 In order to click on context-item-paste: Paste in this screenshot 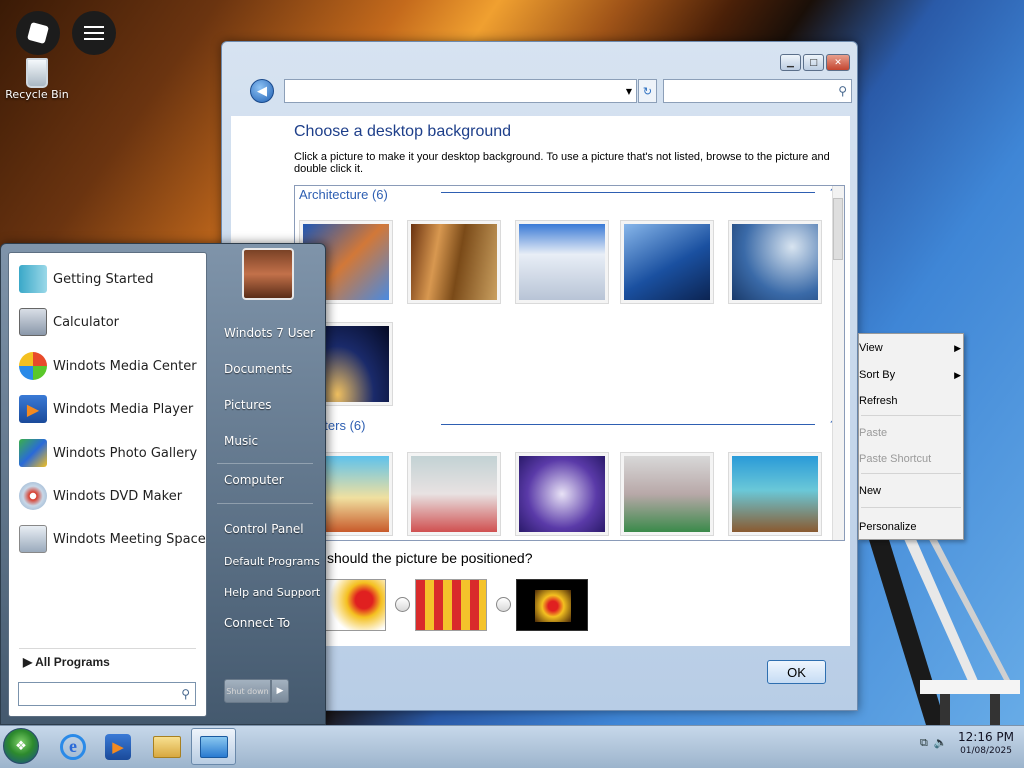, I will do `click(873, 433)`.